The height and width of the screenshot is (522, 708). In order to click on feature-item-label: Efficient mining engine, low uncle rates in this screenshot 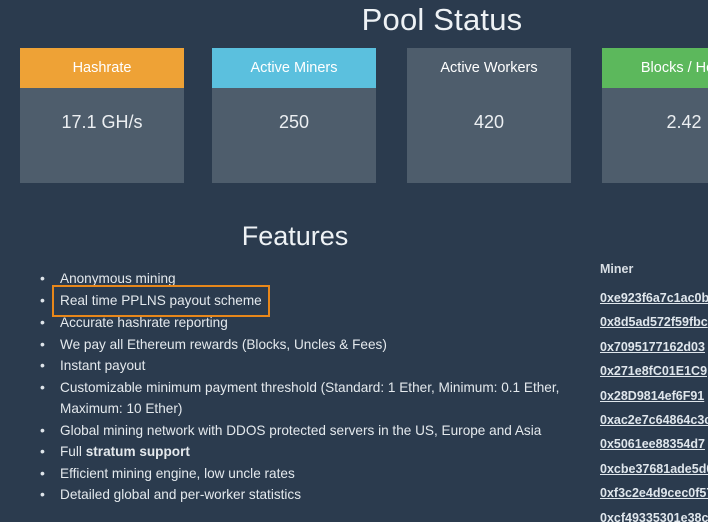, I will do `click(177, 473)`.